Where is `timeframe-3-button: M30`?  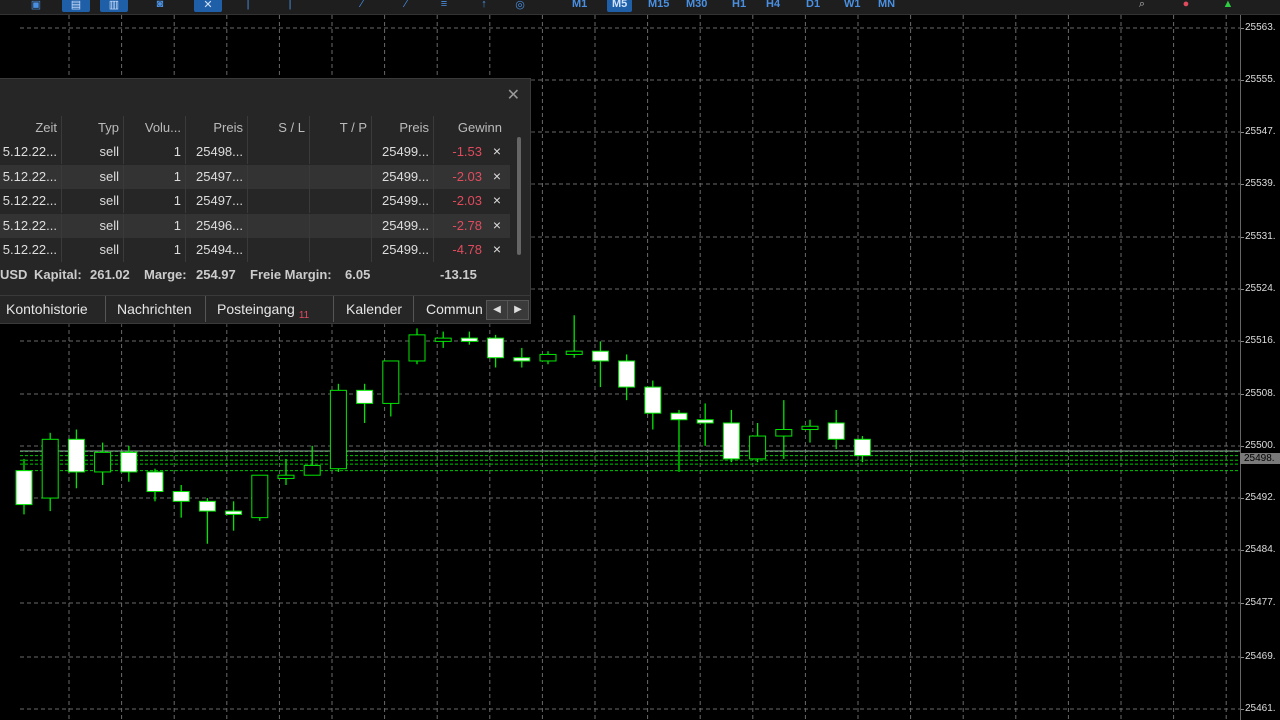 timeframe-3-button: M30 is located at coordinates (696, 6).